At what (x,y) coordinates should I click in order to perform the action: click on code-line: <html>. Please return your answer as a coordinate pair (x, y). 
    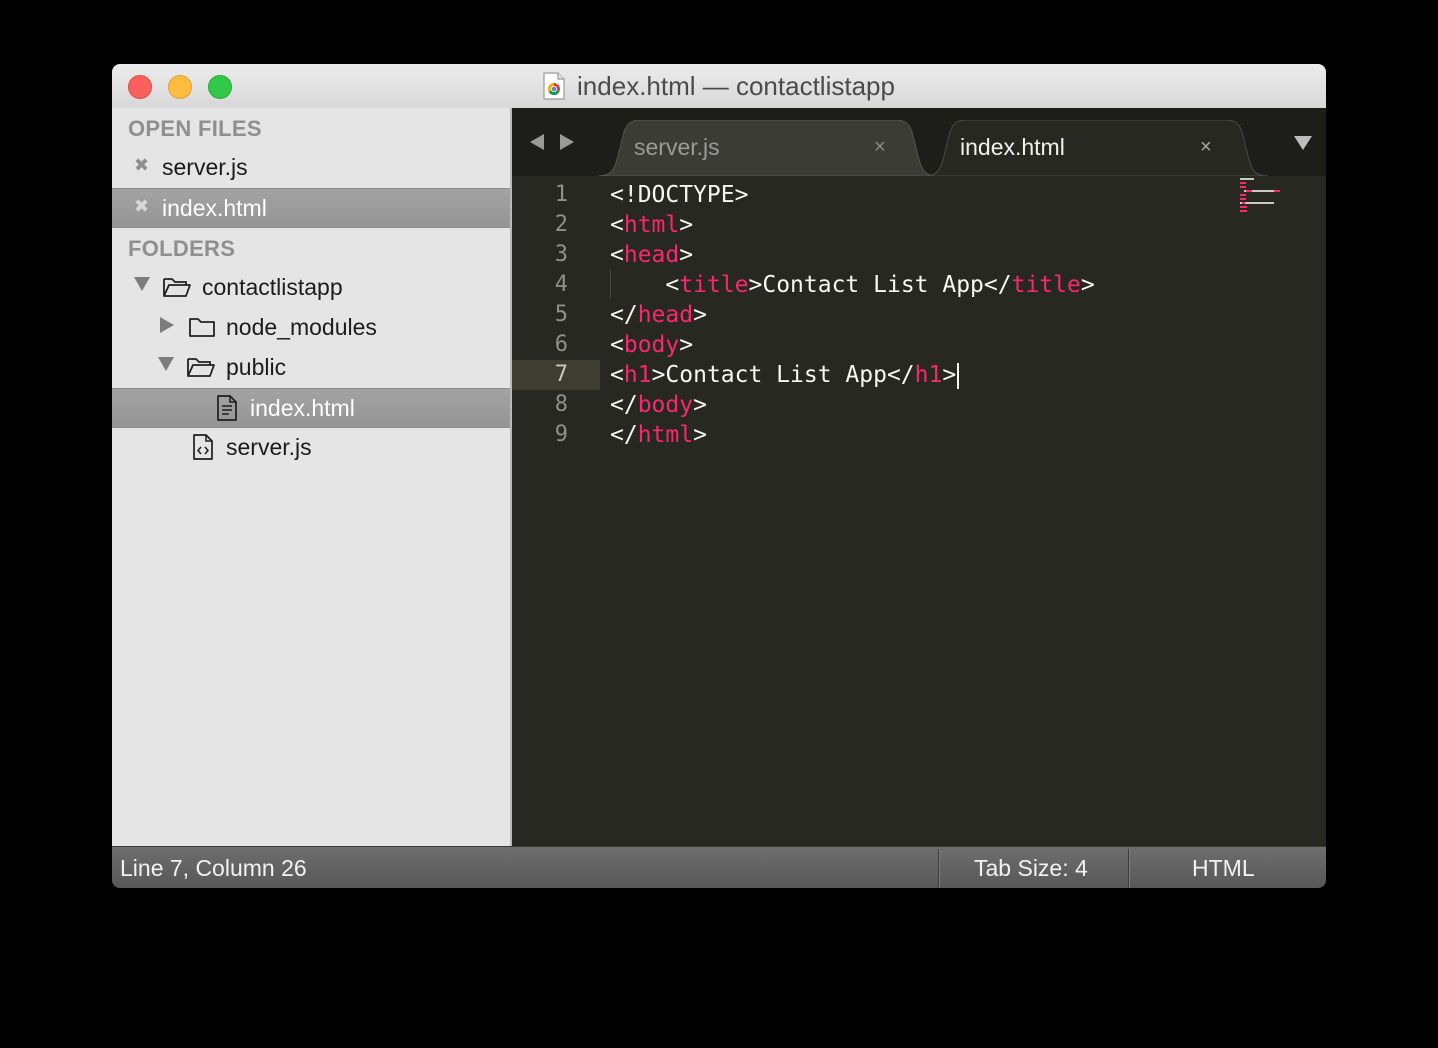
    Looking at the image, I should click on (651, 225).